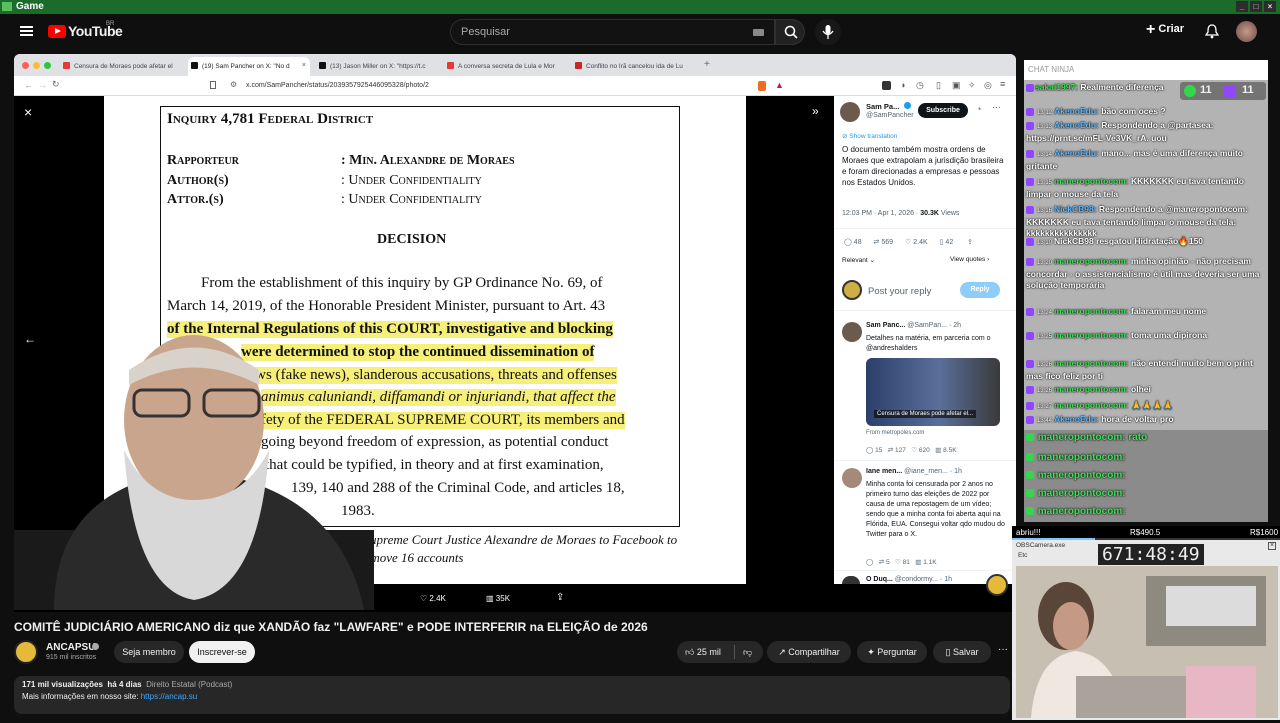 The height and width of the screenshot is (723, 1280). I want to click on join-button: Seja membro, so click(149, 652).